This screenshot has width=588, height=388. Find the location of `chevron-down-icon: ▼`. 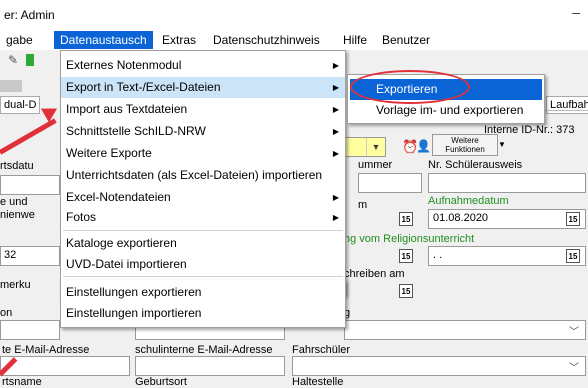

chevron-down-icon: ▼ is located at coordinates (375, 147).